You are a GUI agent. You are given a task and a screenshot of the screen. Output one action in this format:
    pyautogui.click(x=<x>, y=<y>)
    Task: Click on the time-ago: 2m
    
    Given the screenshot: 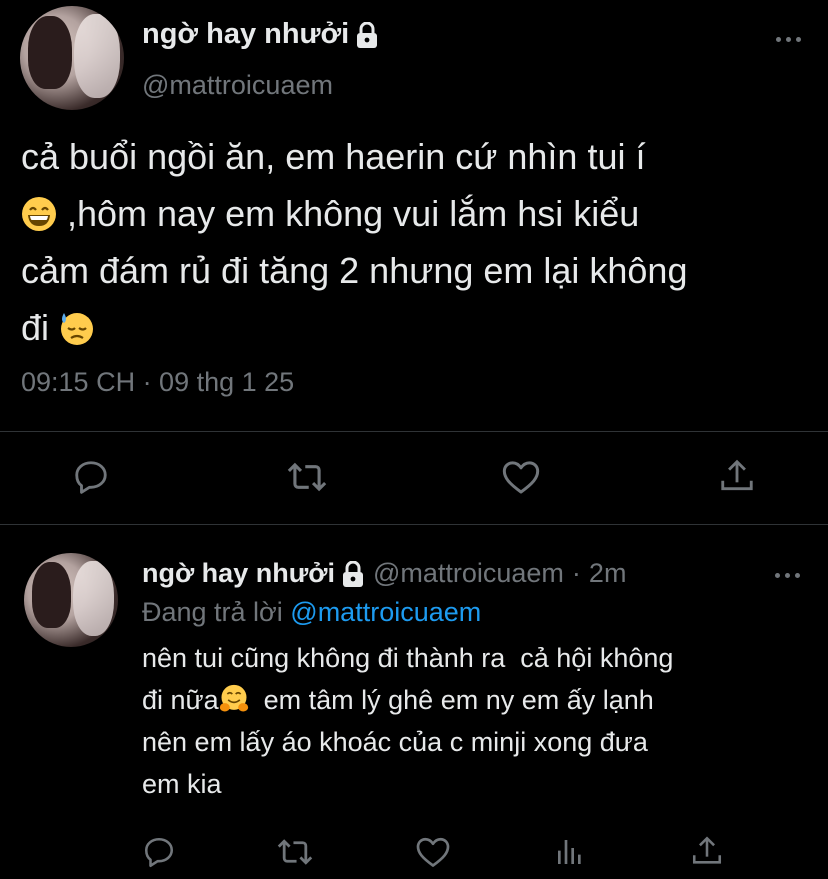 What is the action you would take?
    pyautogui.click(x=608, y=573)
    